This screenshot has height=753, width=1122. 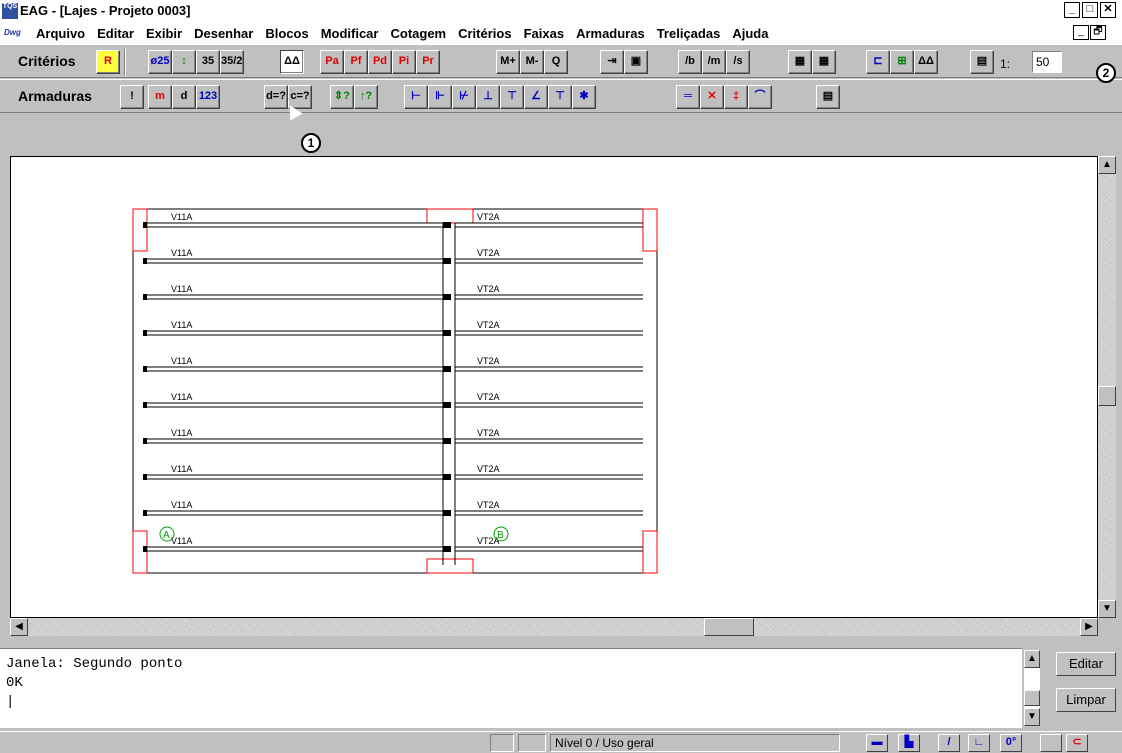 I want to click on menu-modificar: Modificar, so click(x=350, y=33).